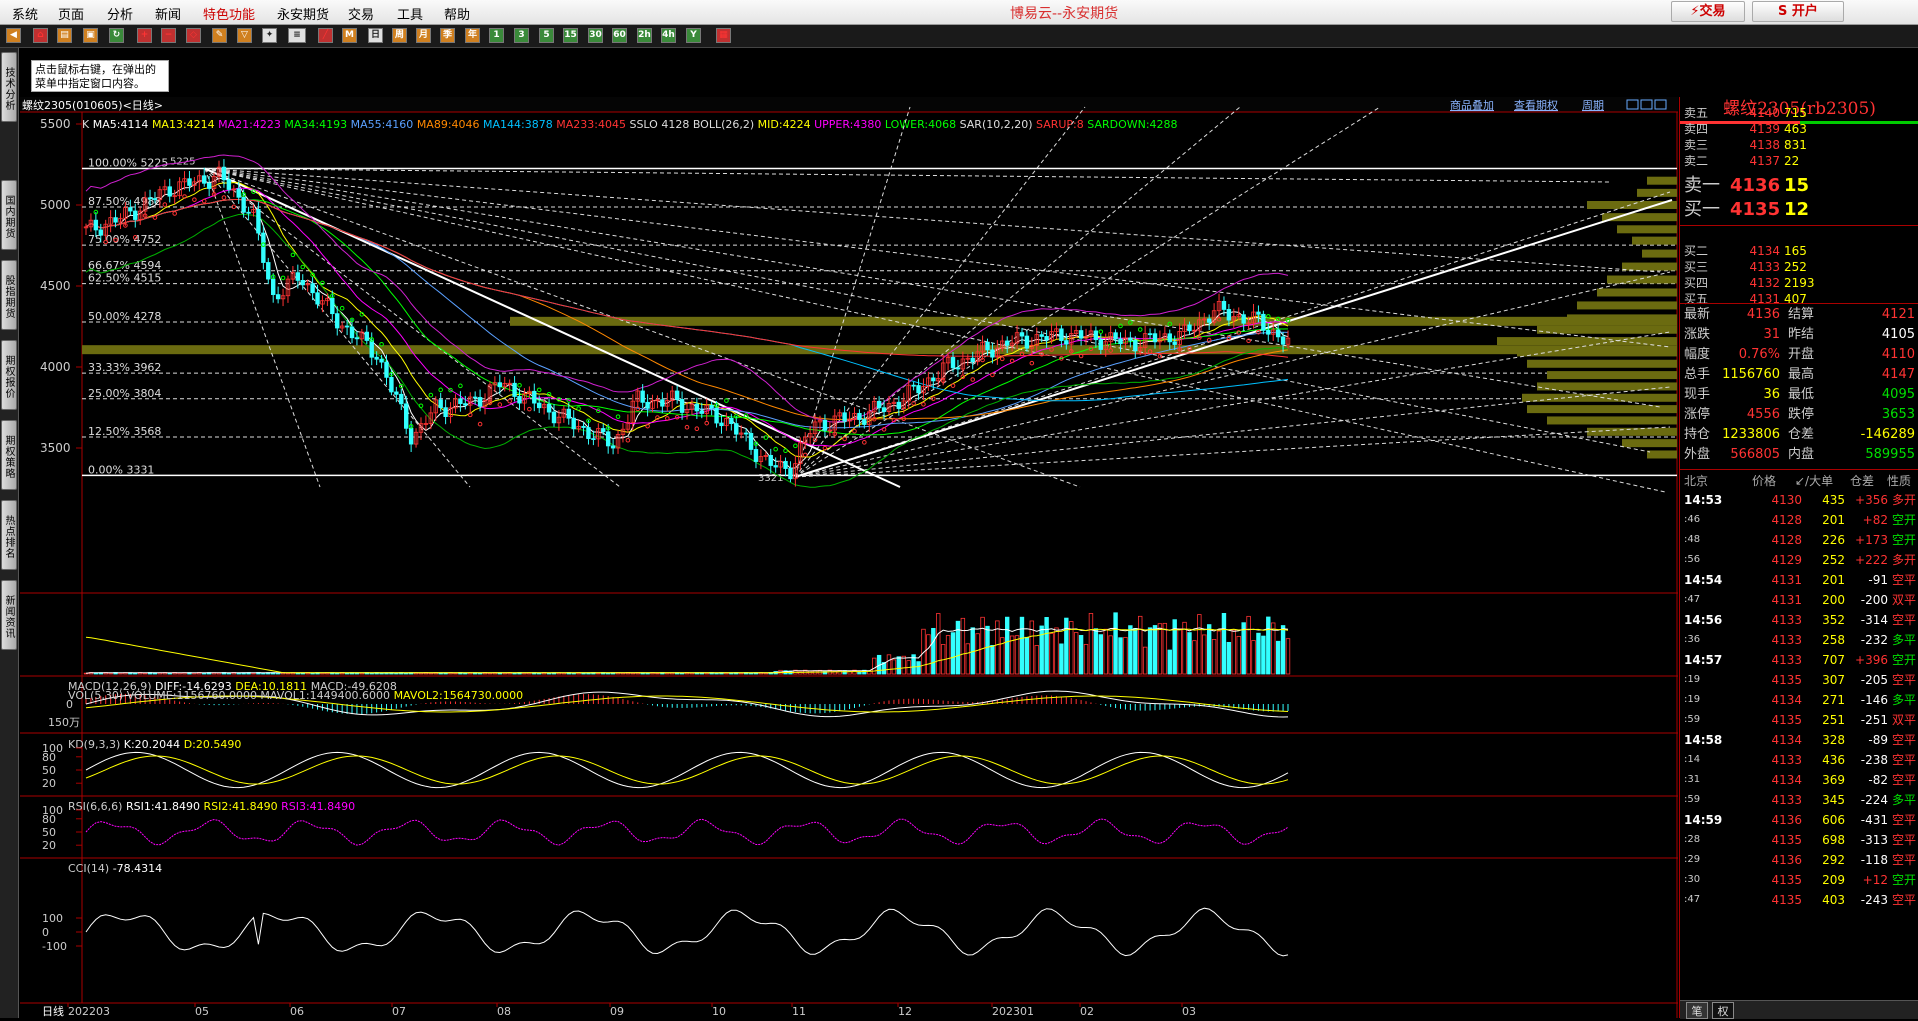 This screenshot has width=1918, height=1021. What do you see at coordinates (9, 615) in the screenshot?
I see `nav-news: 新闻资讯` at bounding box center [9, 615].